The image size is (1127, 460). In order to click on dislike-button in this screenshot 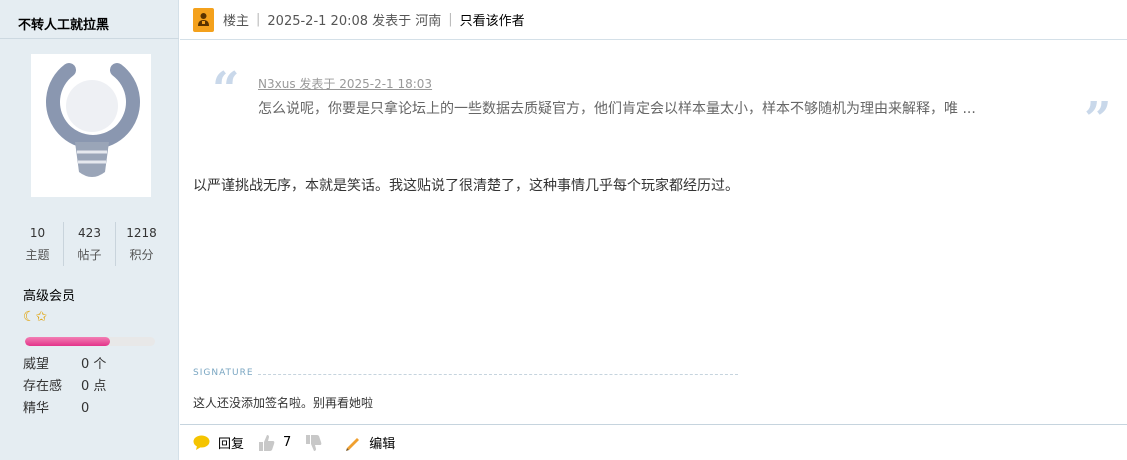, I will do `click(317, 443)`.